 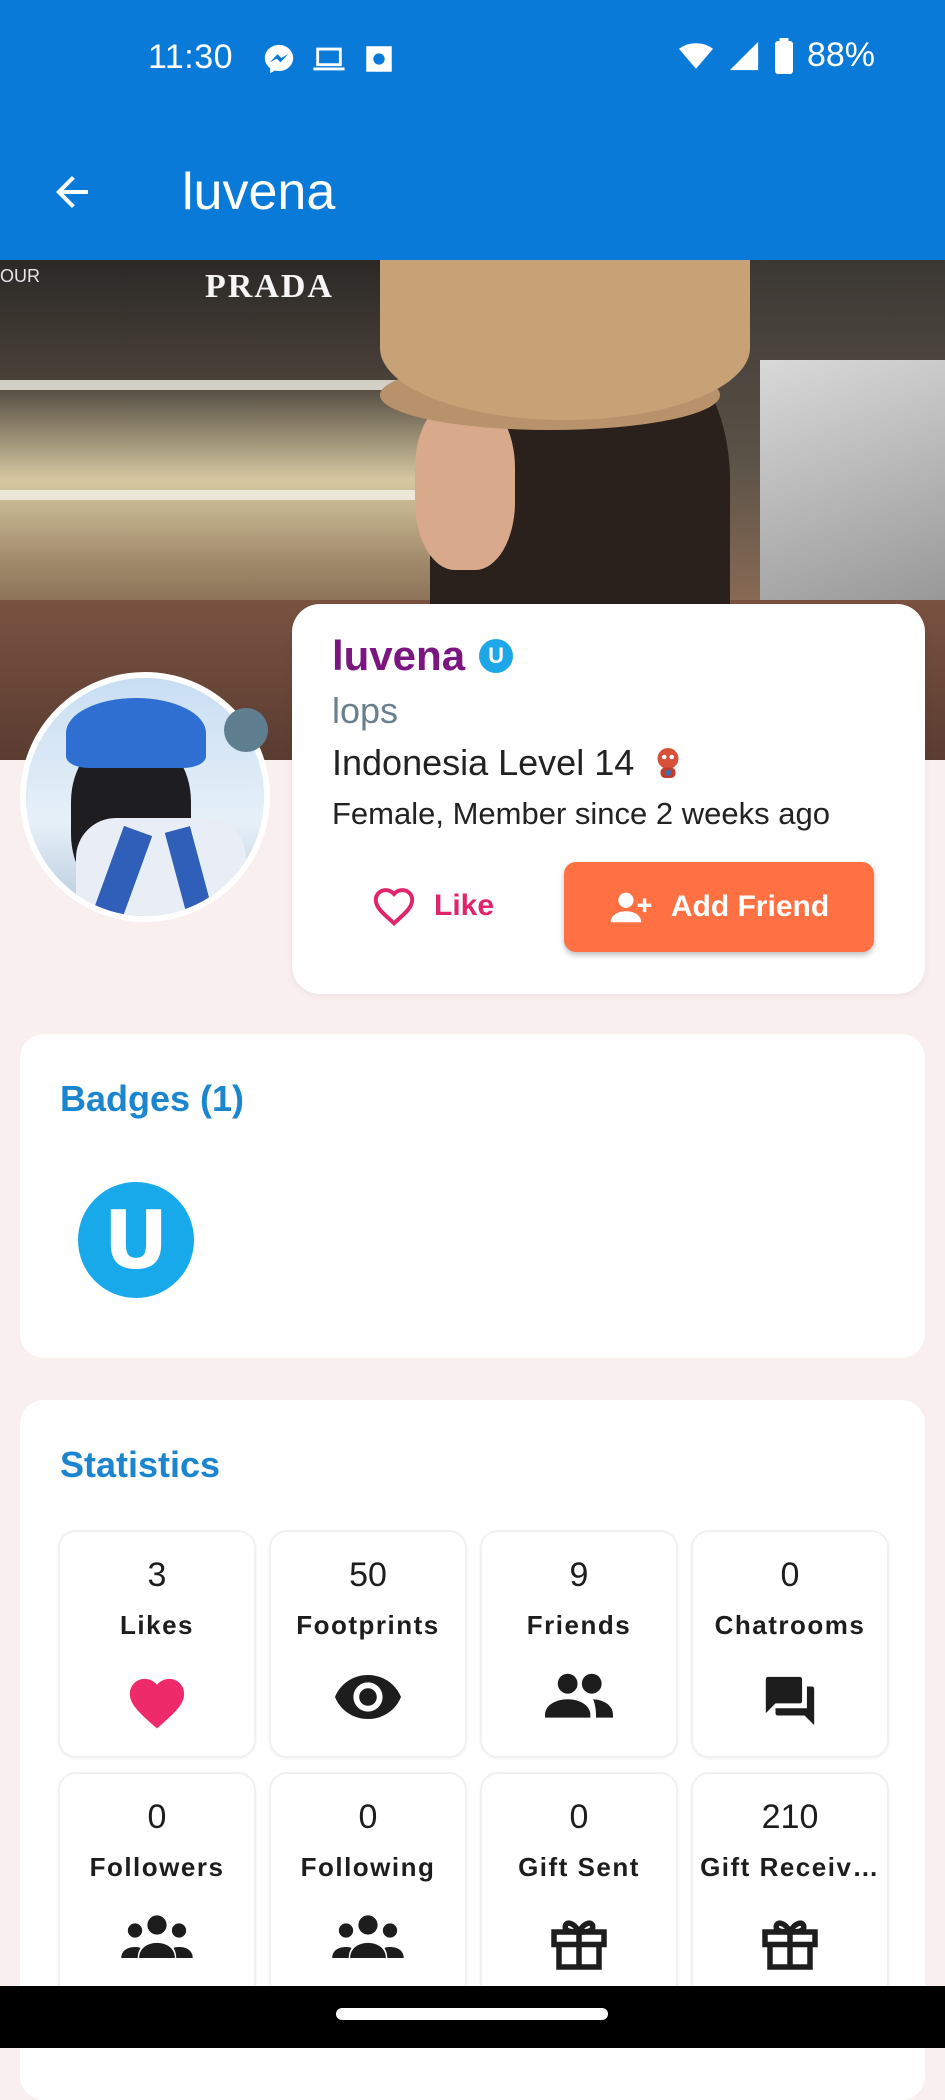 What do you see at coordinates (20, 276) in the screenshot?
I see `cover-sign: OUR` at bounding box center [20, 276].